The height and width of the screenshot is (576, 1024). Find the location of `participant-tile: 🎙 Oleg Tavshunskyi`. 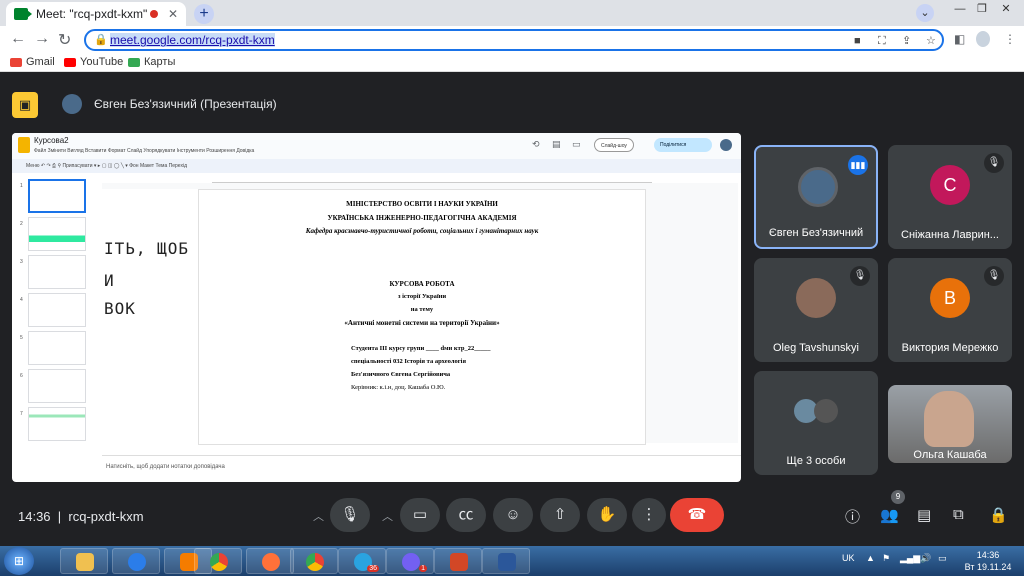

participant-tile: 🎙 Oleg Tavshunskyi is located at coordinates (816, 310).